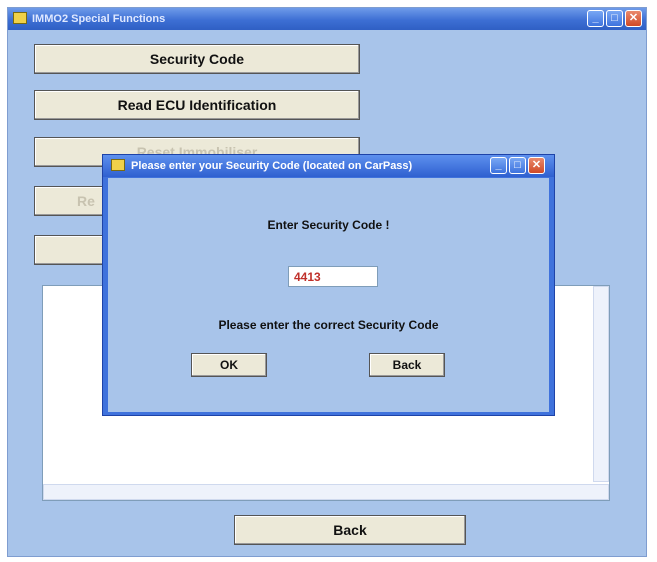 This screenshot has width=657, height=562. What do you see at coordinates (99, 19) in the screenshot?
I see `main-window-title: IMMO2 Special Functions` at bounding box center [99, 19].